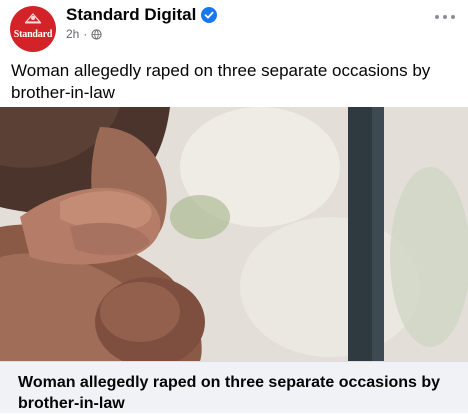  I want to click on avatar-logo-text: Standard, so click(33, 34).